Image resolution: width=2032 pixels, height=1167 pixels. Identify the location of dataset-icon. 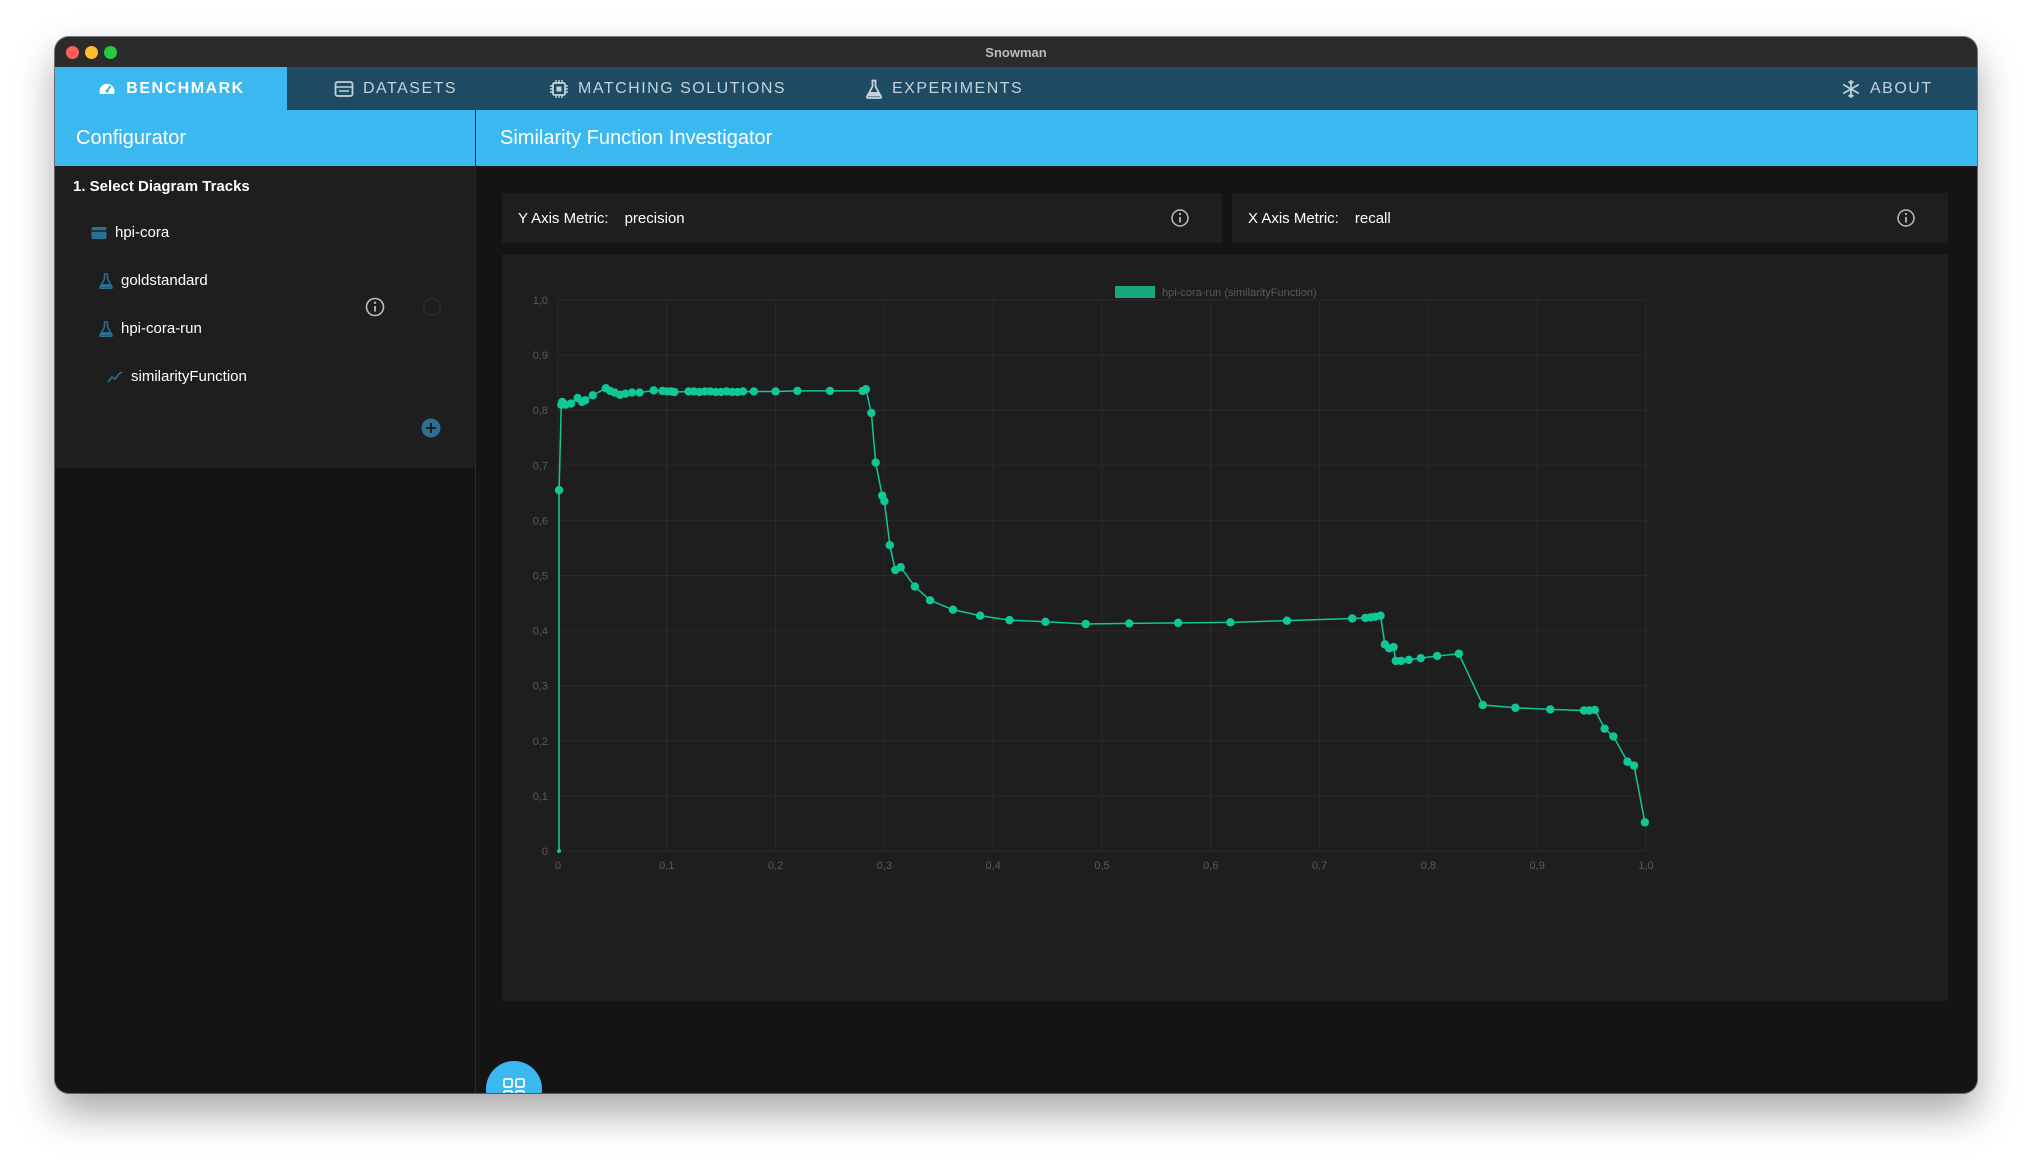
(99, 232).